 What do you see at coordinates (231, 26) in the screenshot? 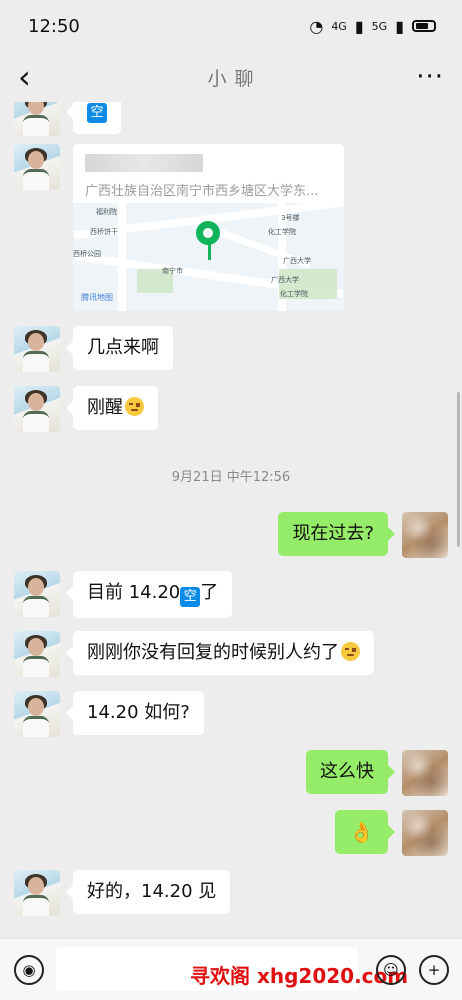
I see `status-bar: 12:50 ◔ 4G ▮ 5G ▮` at bounding box center [231, 26].